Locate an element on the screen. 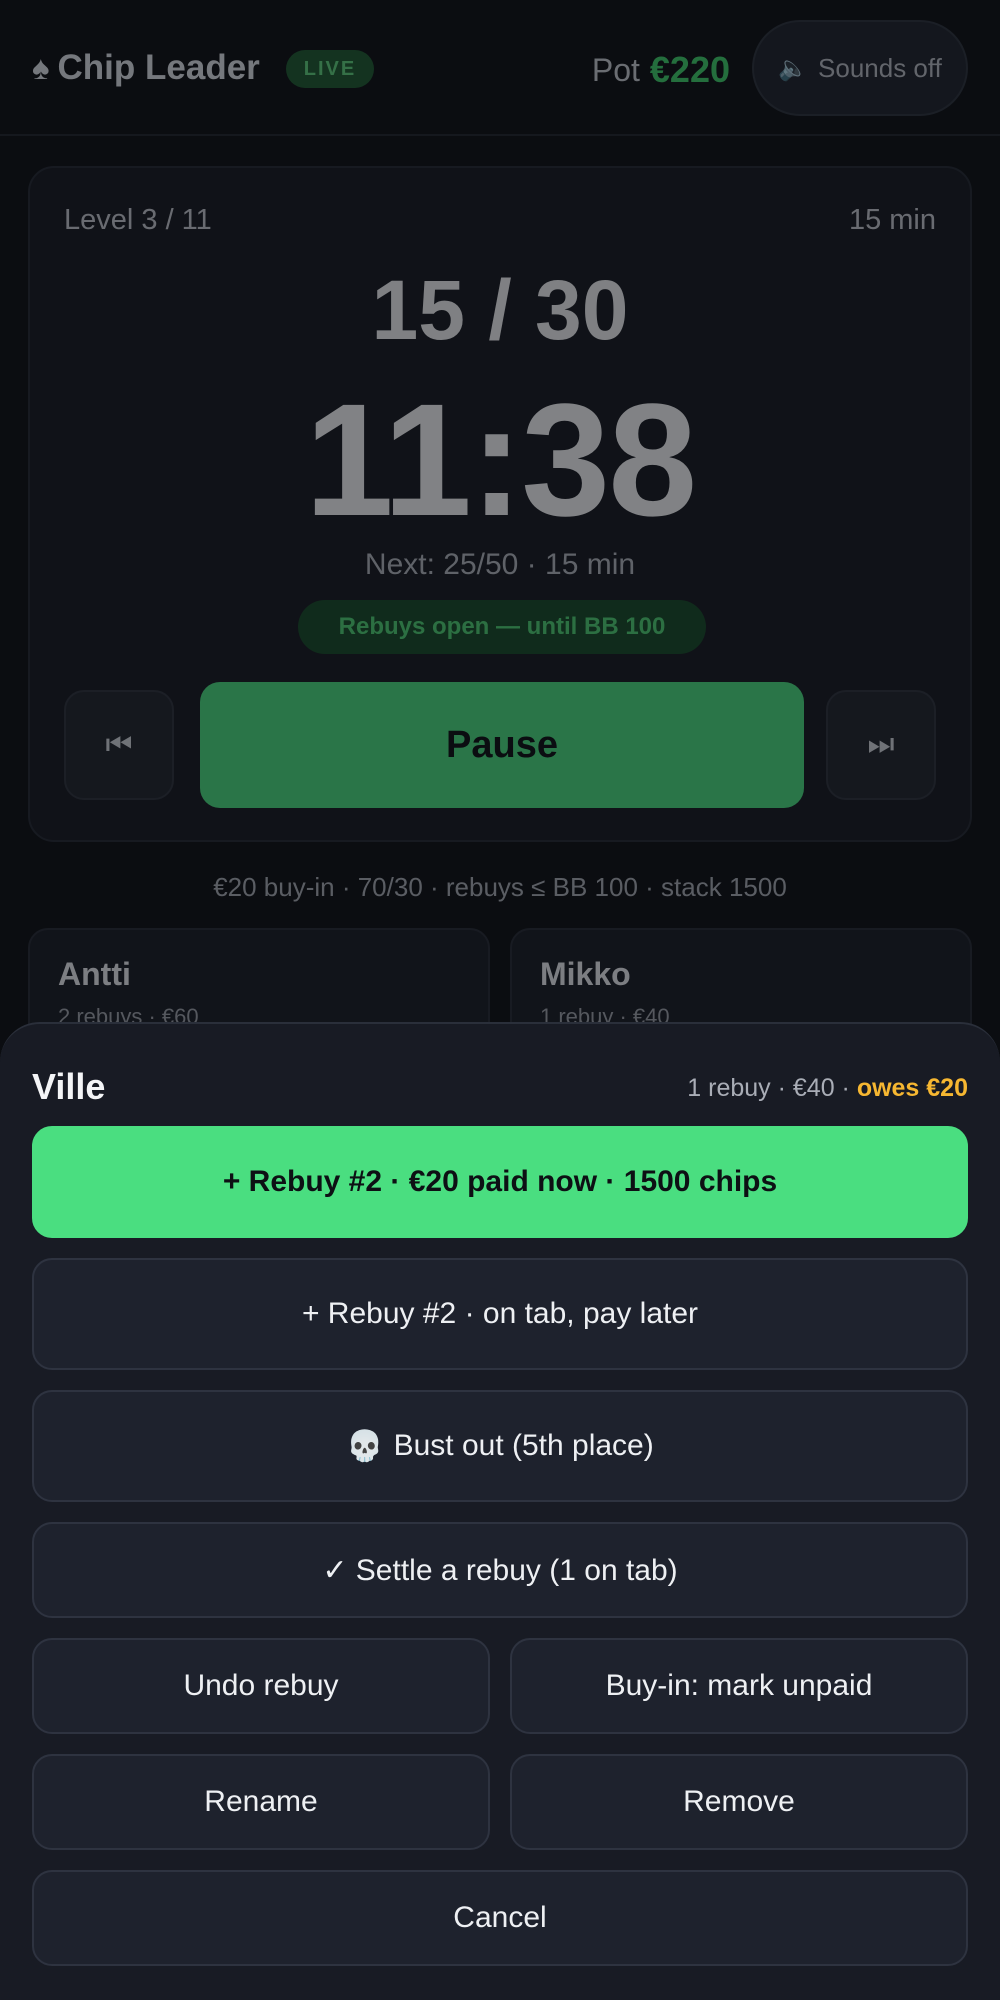 Image resolution: width=1000 pixels, height=2000 pixels. bust-out-button: 💀 Bust out (5th place) is located at coordinates (500, 1446).